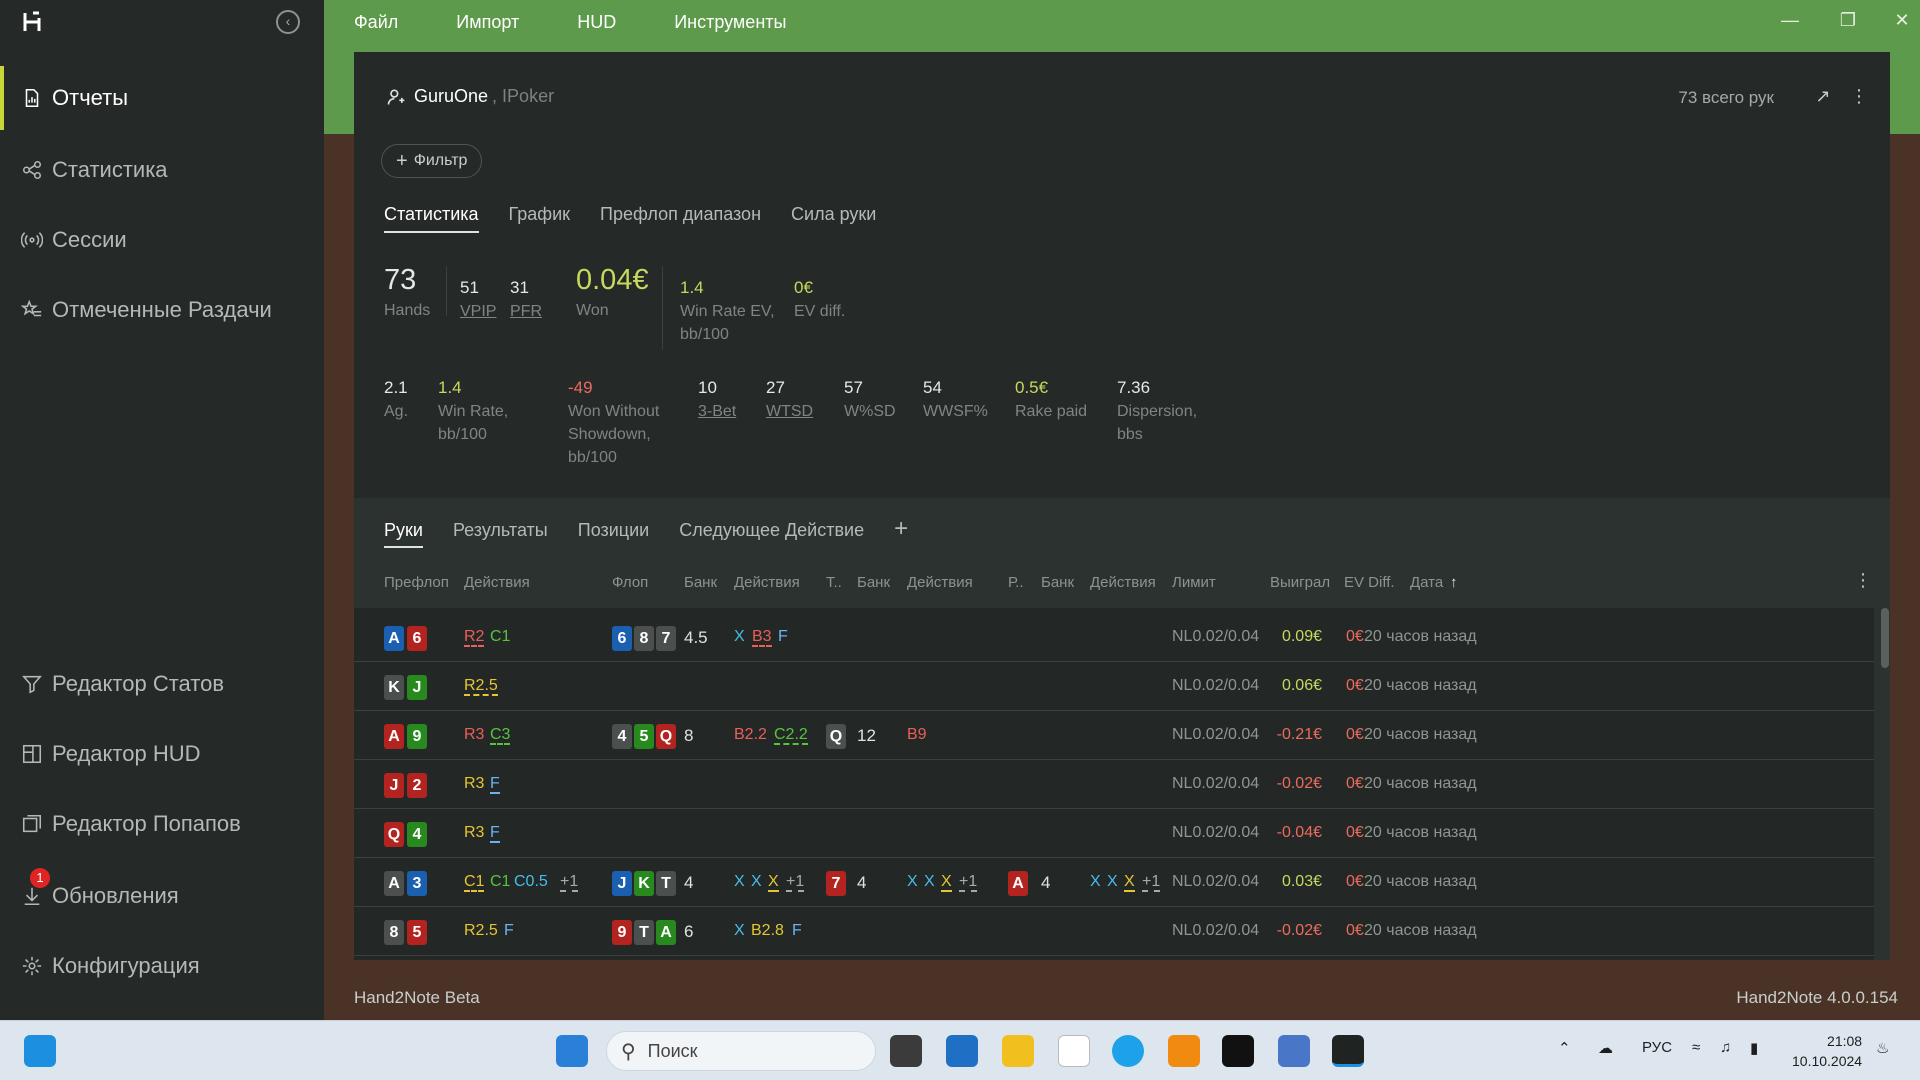 Image resolution: width=1920 pixels, height=1080 pixels. What do you see at coordinates (1863, 580) in the screenshot?
I see `columns-menu-icon: ⋮` at bounding box center [1863, 580].